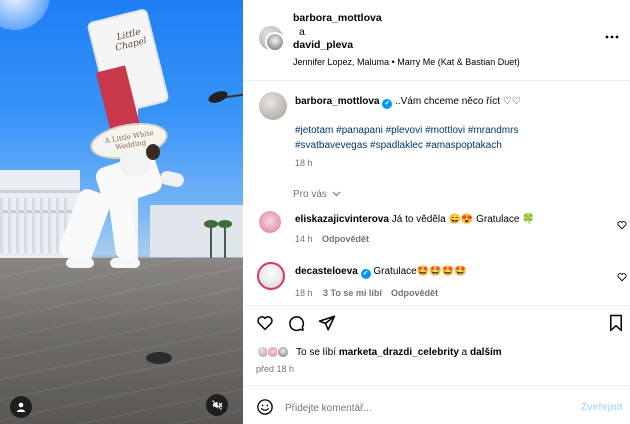 The height and width of the screenshot is (424, 630). I want to click on bookmark-icon, so click(616, 323).